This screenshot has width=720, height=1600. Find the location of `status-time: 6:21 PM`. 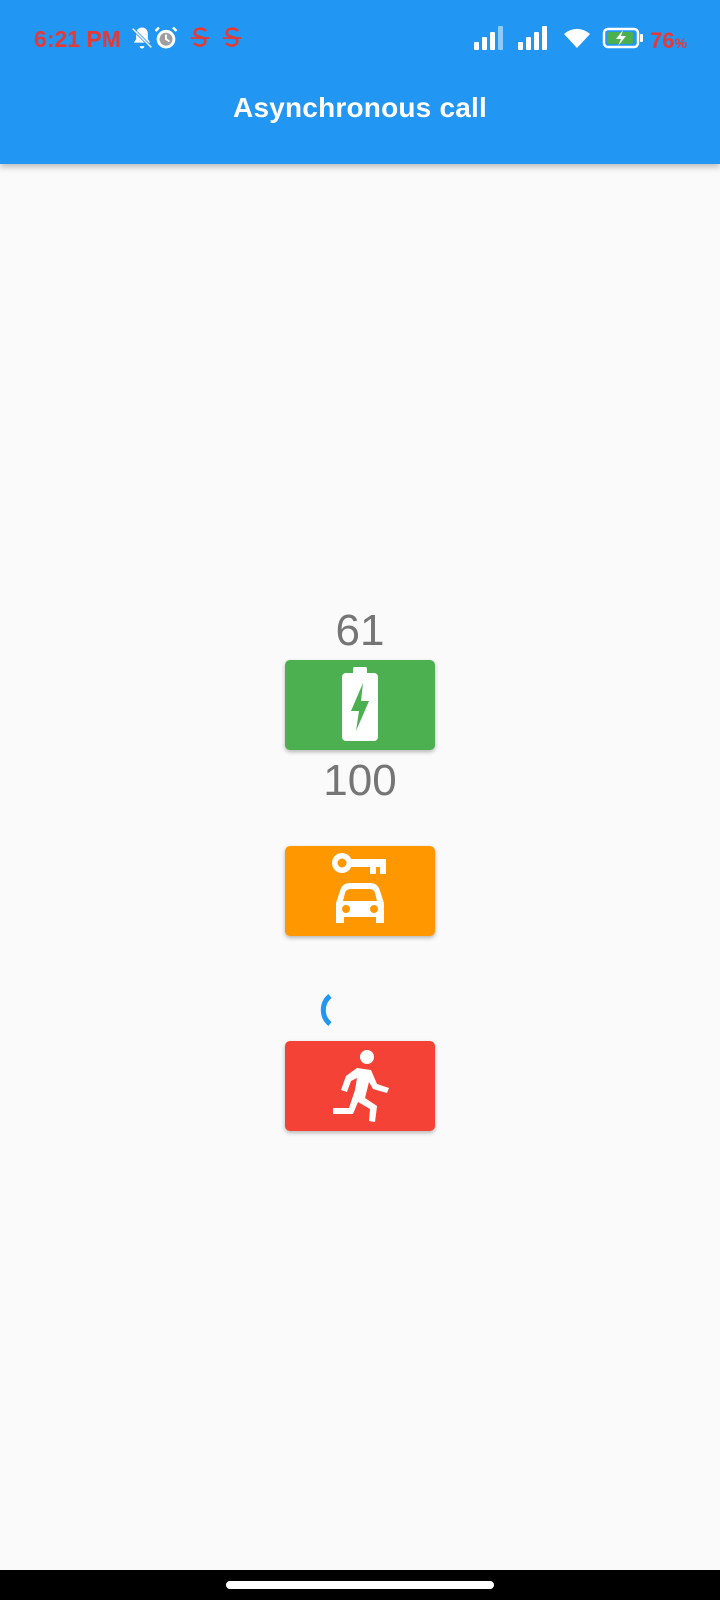

status-time: 6:21 PM is located at coordinates (77, 39).